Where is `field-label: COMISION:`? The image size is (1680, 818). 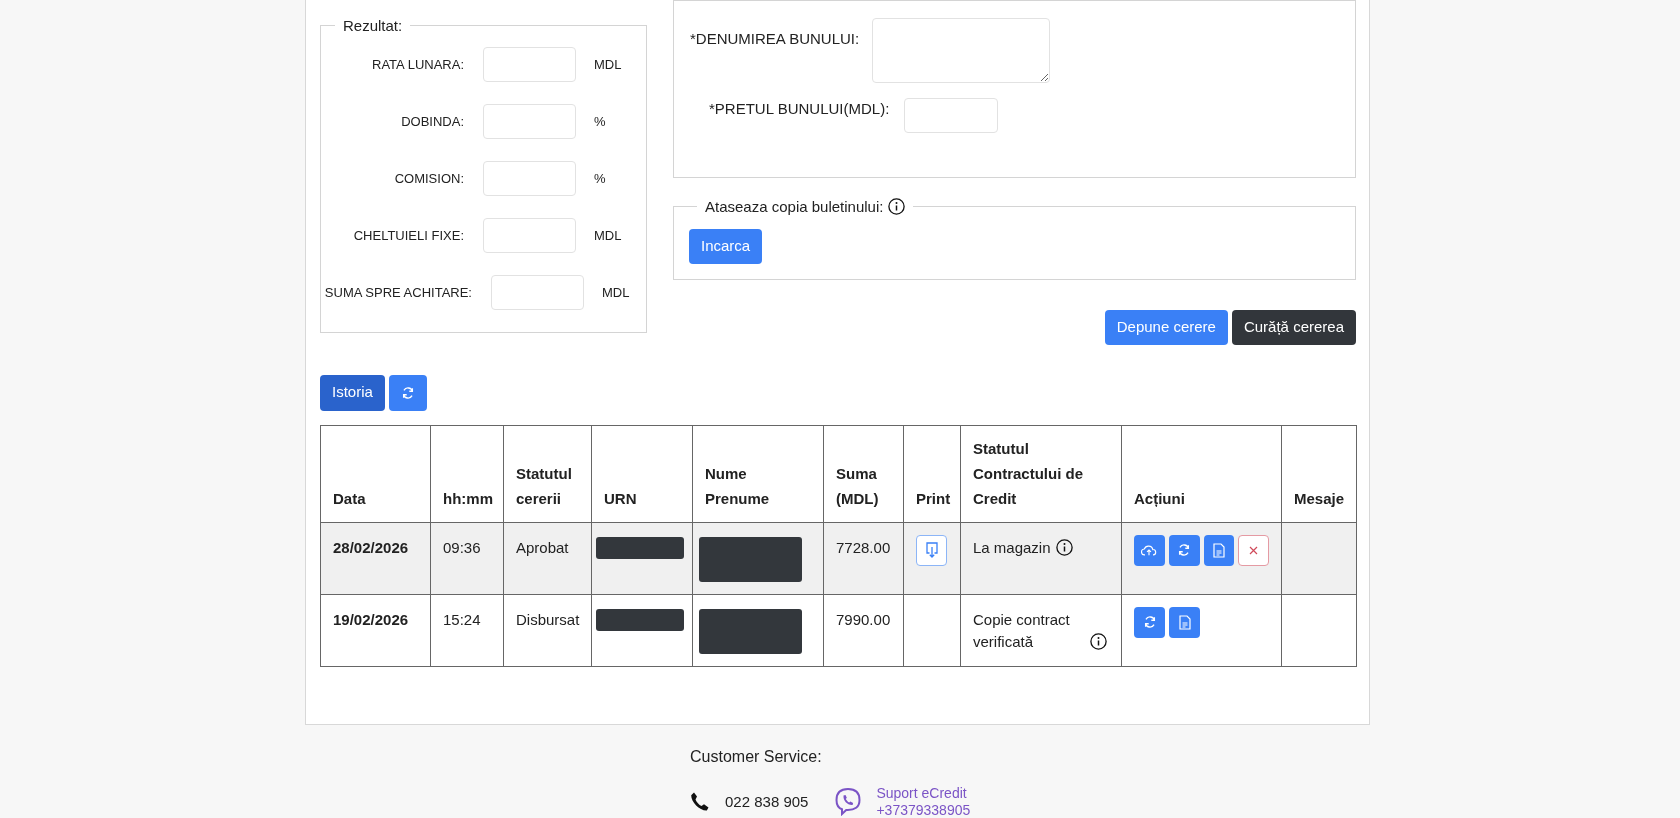
field-label: COMISION: is located at coordinates (429, 178).